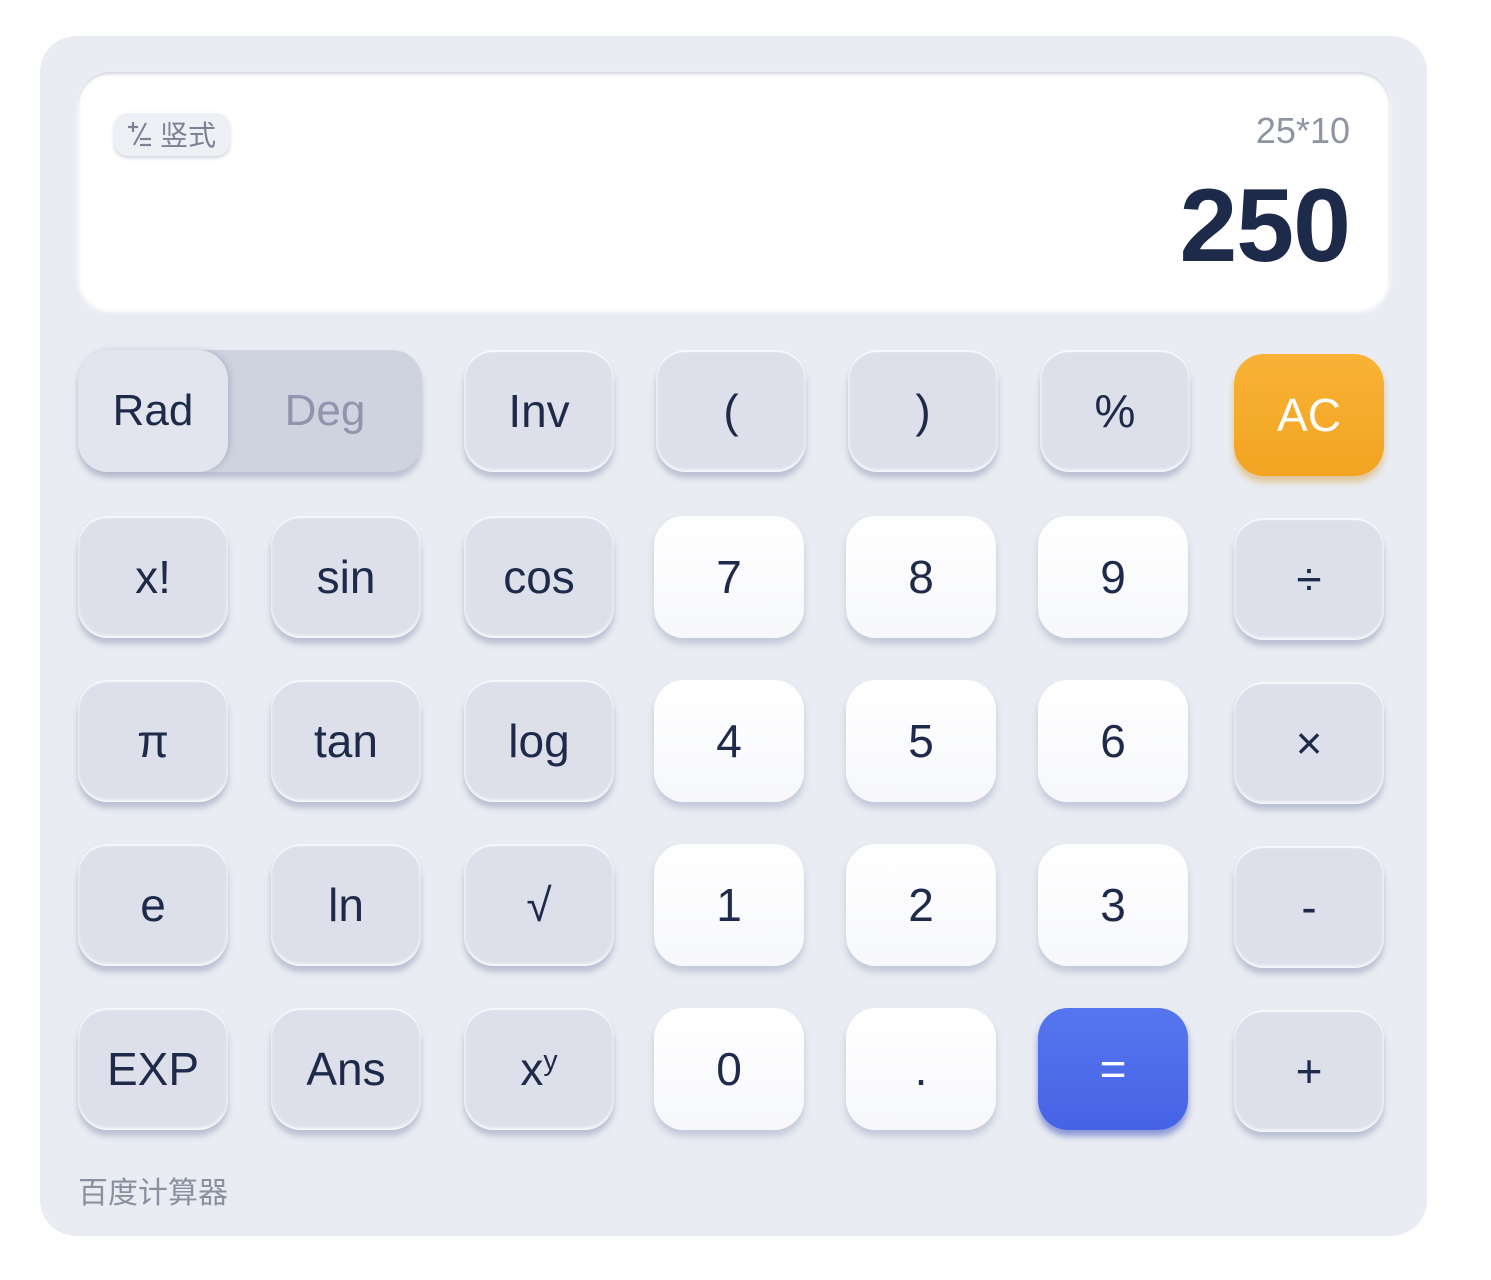 The height and width of the screenshot is (1280, 1491). I want to click on expression-text: 25*10, so click(1302, 130).